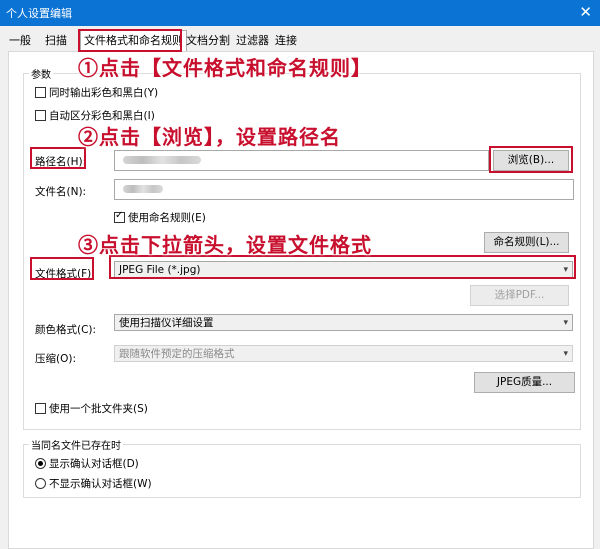 The height and width of the screenshot is (549, 600). What do you see at coordinates (20, 41) in the screenshot?
I see `tab-general: 一般` at bounding box center [20, 41].